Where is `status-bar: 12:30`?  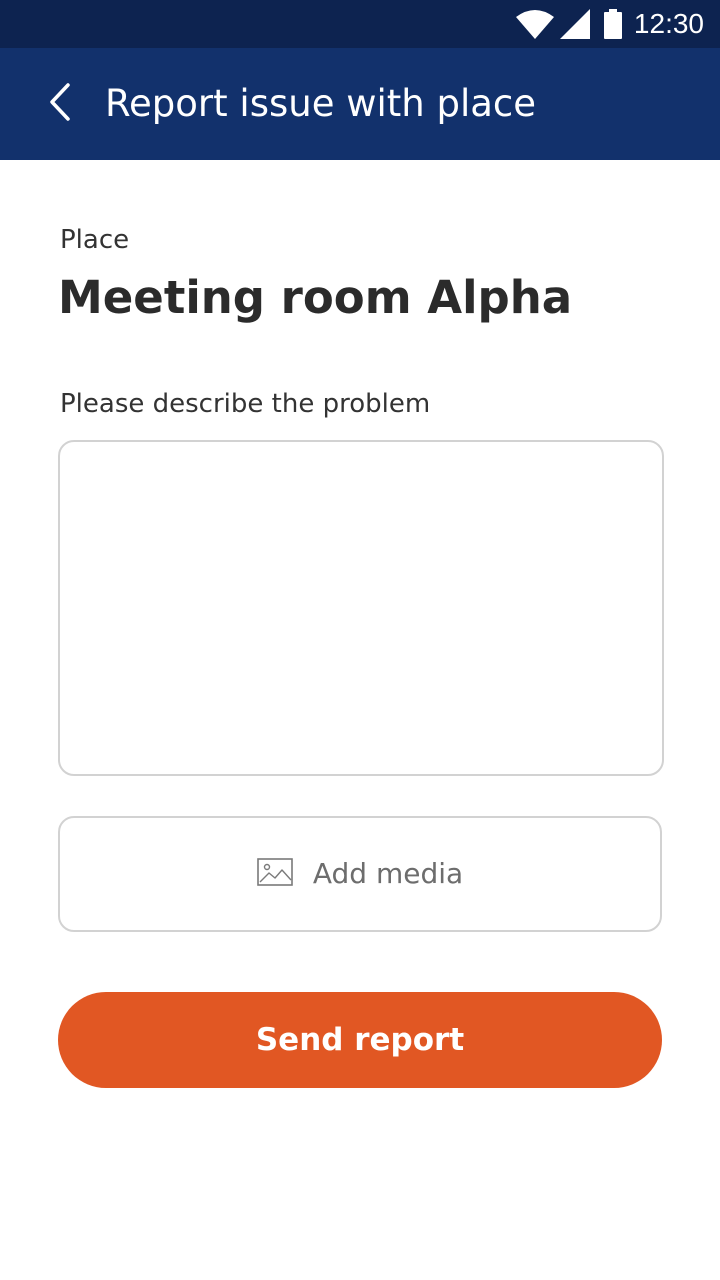
status-bar: 12:30 is located at coordinates (360, 24).